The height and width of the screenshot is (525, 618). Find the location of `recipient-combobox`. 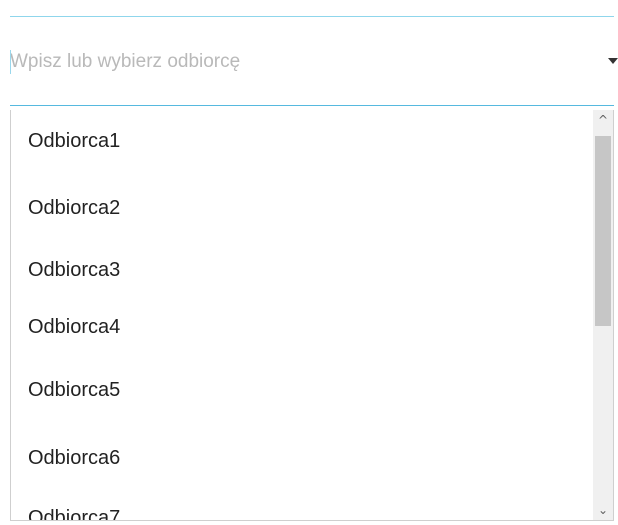

recipient-combobox is located at coordinates (314, 69).